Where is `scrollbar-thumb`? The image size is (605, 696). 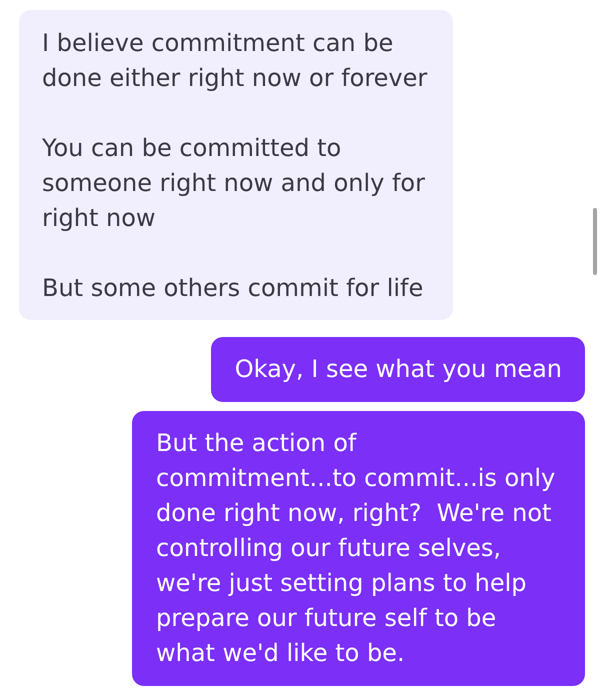 scrollbar-thumb is located at coordinates (595, 241).